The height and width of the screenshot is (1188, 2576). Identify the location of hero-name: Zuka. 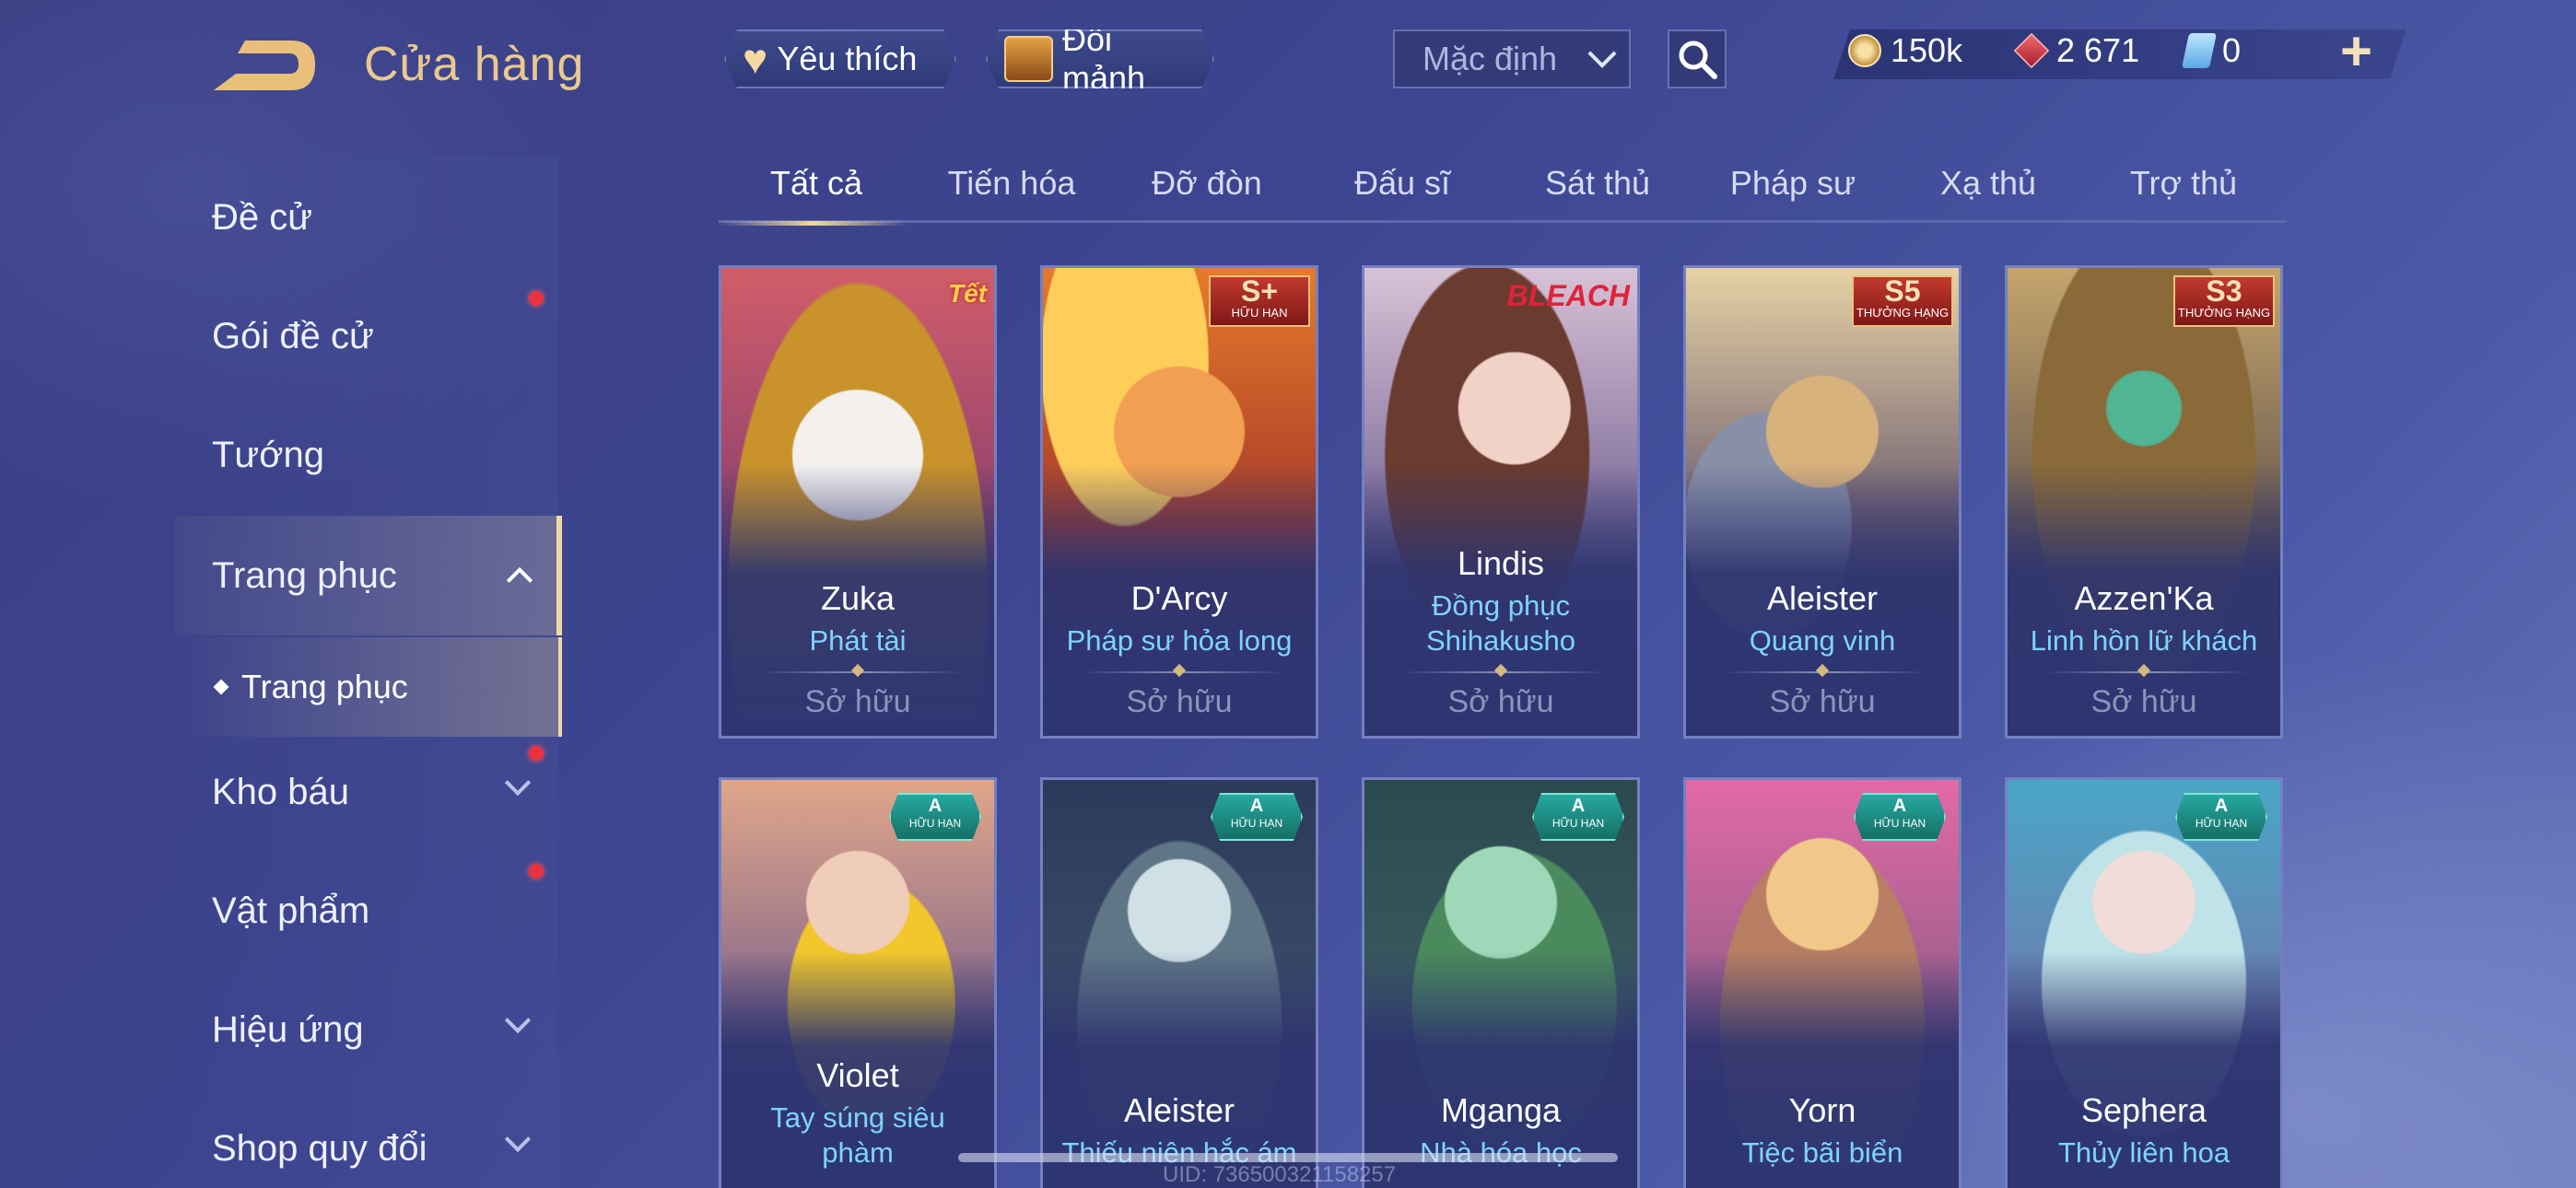
(858, 598).